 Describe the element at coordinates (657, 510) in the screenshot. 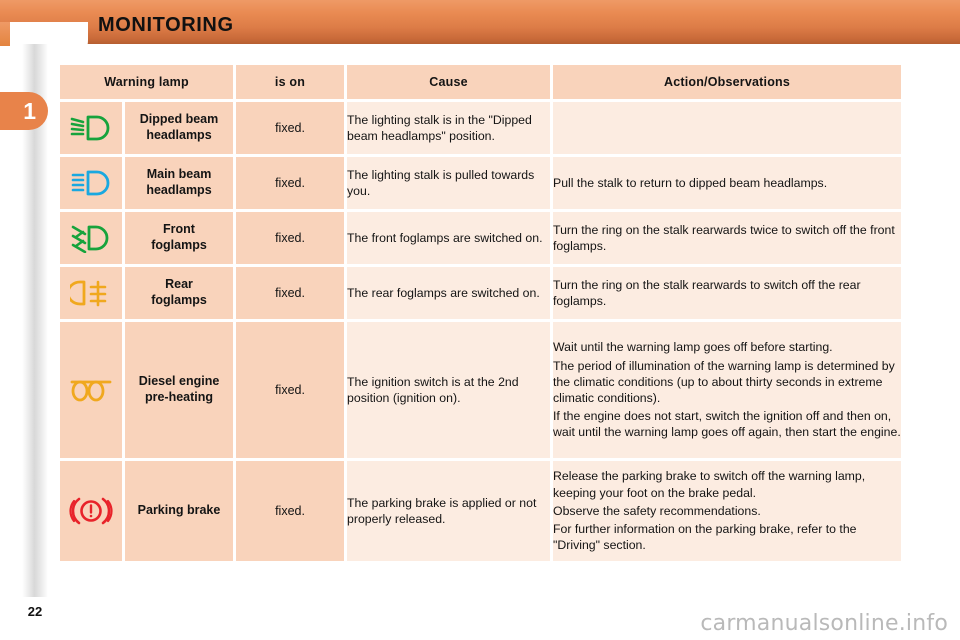

I see `action-paragraph: Observe the safety recommendations.` at that location.